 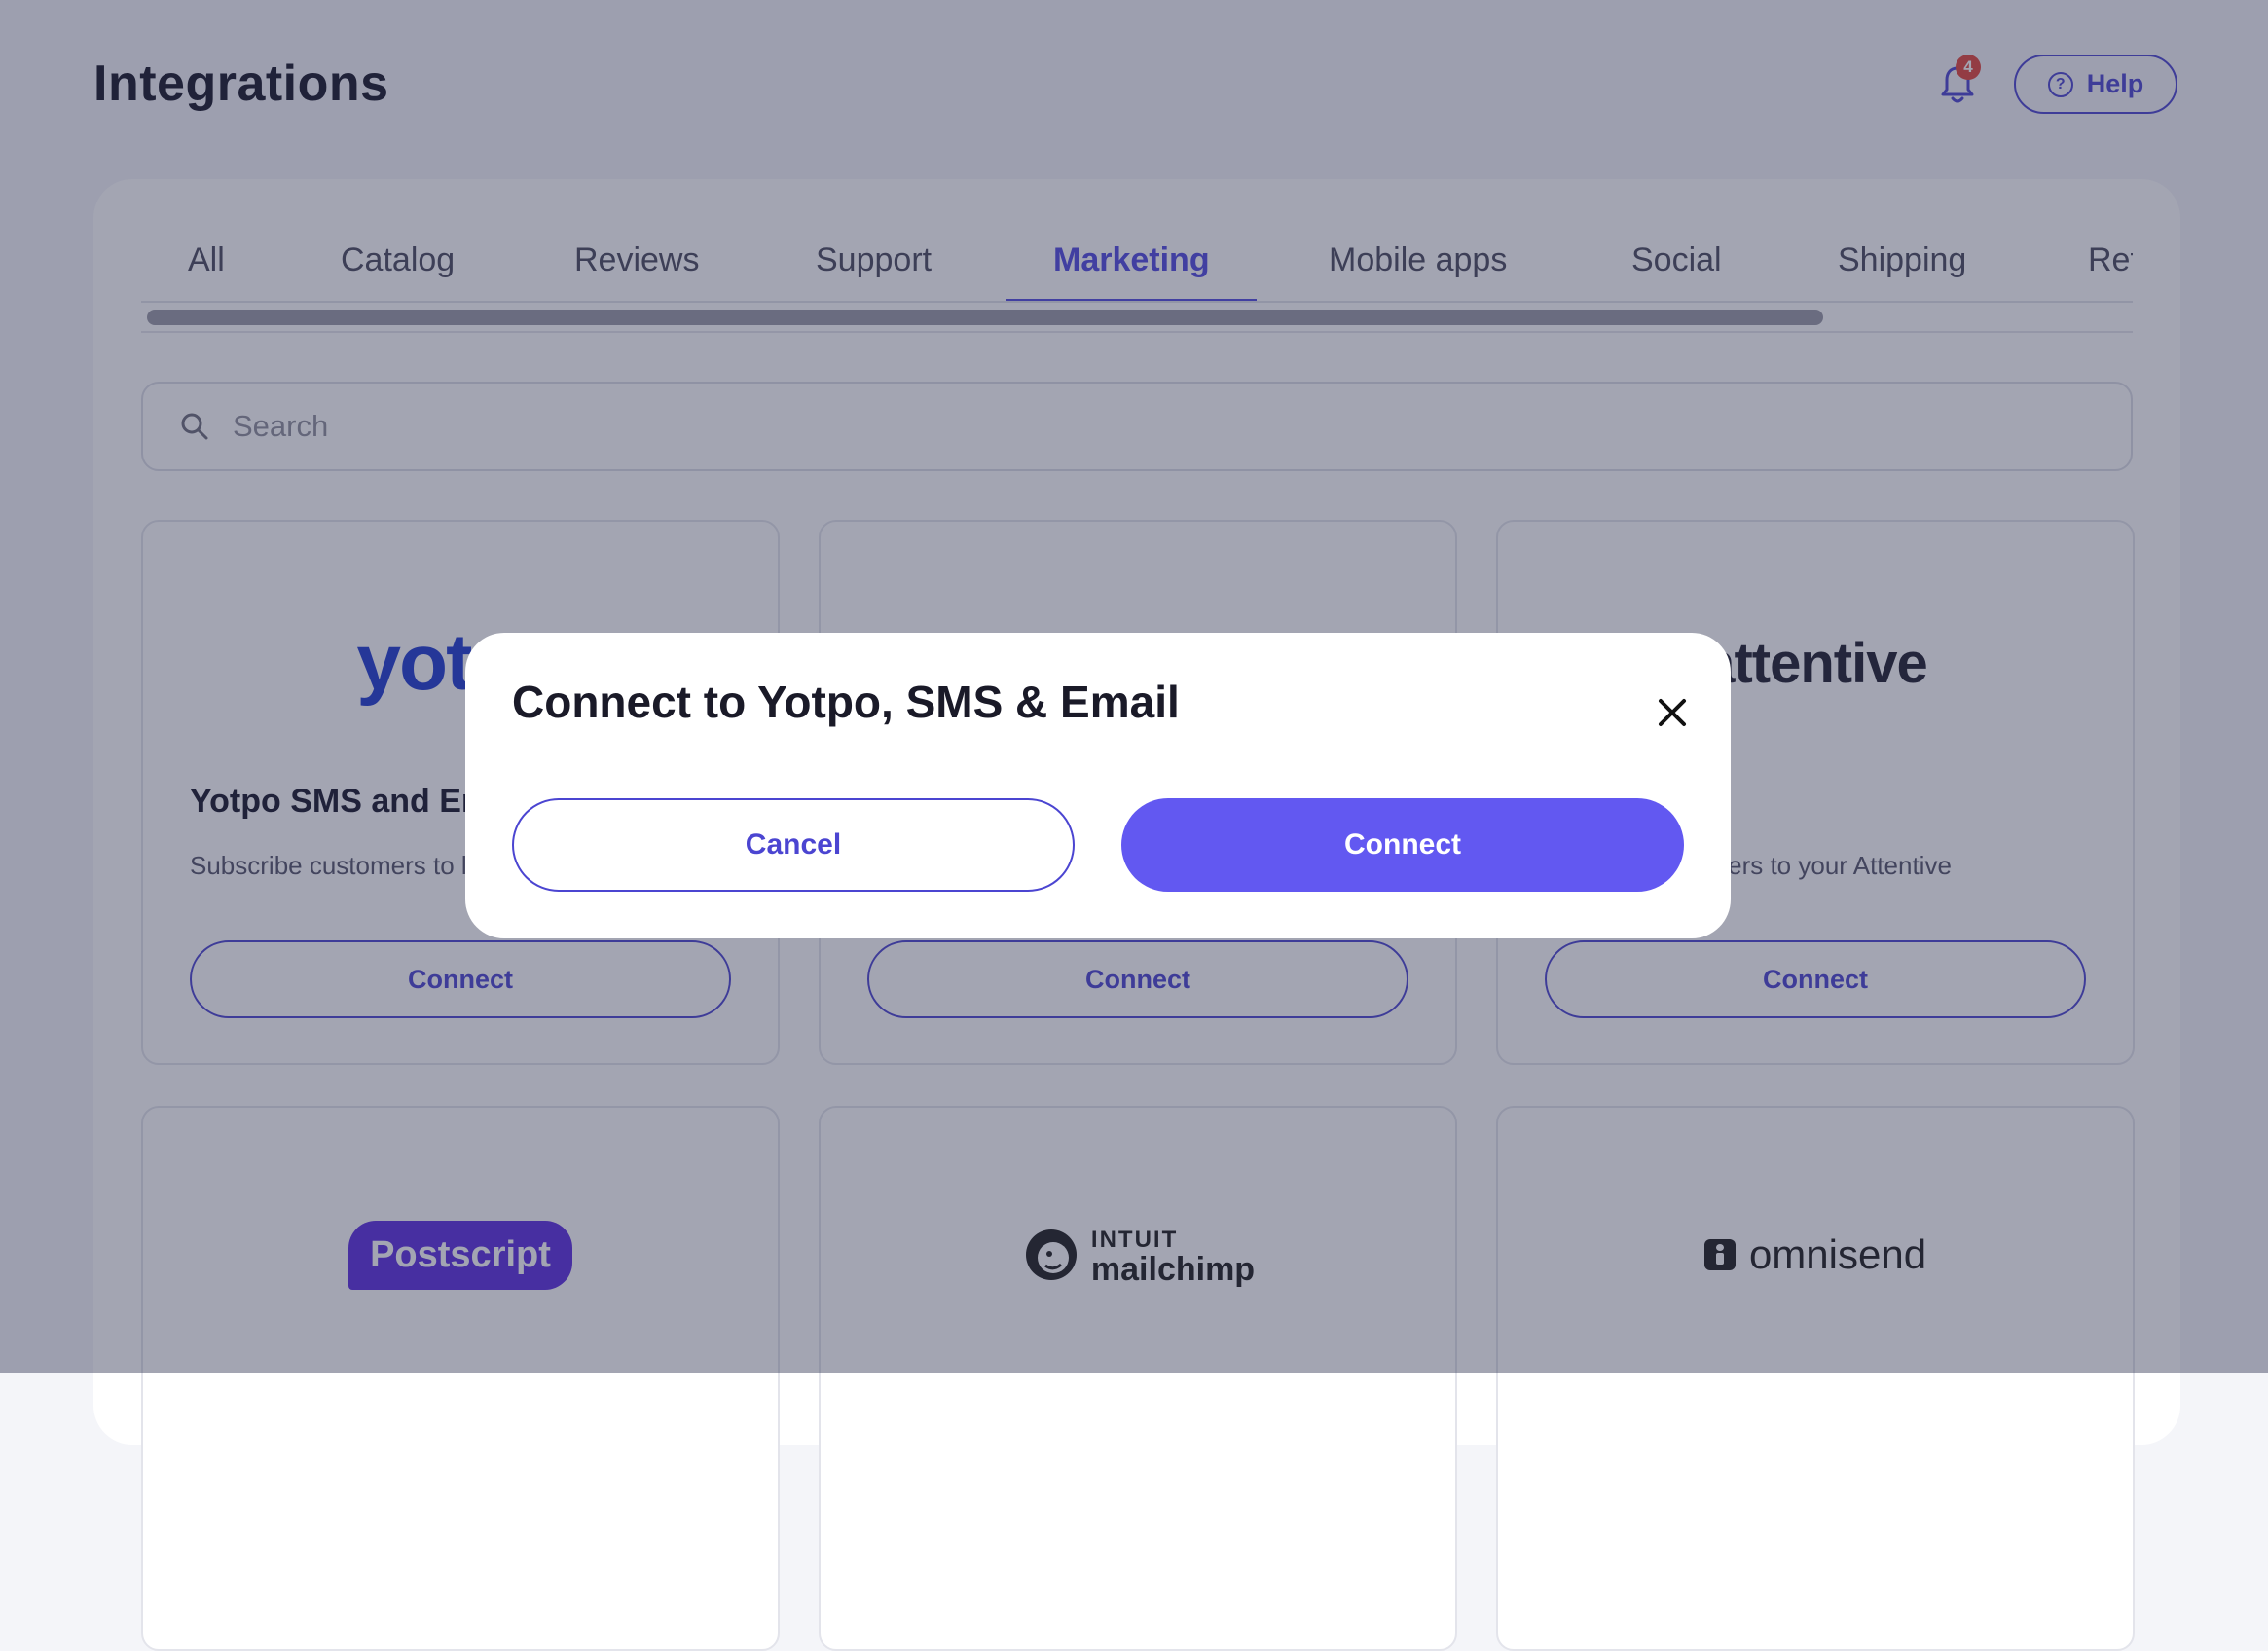 What do you see at coordinates (846, 702) in the screenshot?
I see `modal-title: Connect to Yotpo, SMS & Email` at bounding box center [846, 702].